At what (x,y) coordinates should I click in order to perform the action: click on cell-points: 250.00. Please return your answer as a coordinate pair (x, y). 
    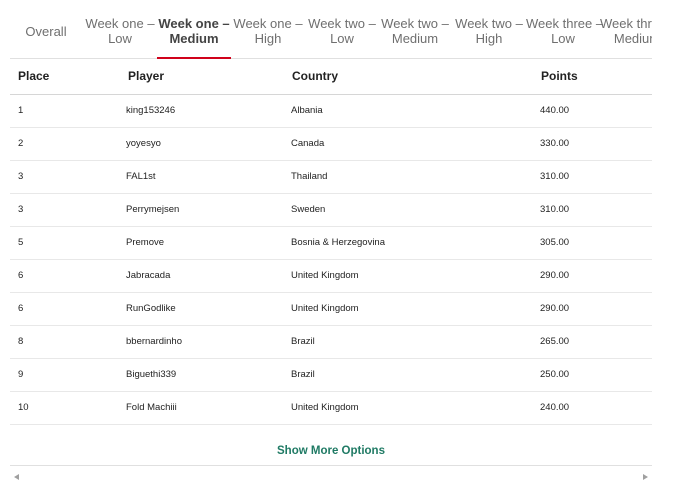
    Looking at the image, I should click on (555, 374).